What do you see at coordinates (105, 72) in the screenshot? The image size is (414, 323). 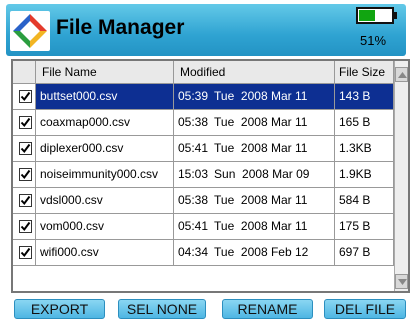 I see `column-header-name: File Name` at bounding box center [105, 72].